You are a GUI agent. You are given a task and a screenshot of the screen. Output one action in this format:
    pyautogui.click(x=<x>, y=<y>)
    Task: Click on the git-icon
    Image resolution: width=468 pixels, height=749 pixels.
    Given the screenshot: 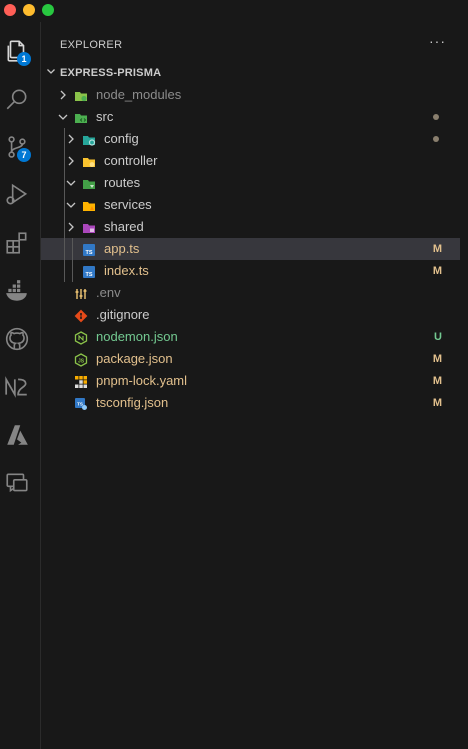 What is the action you would take?
    pyautogui.click(x=81, y=315)
    